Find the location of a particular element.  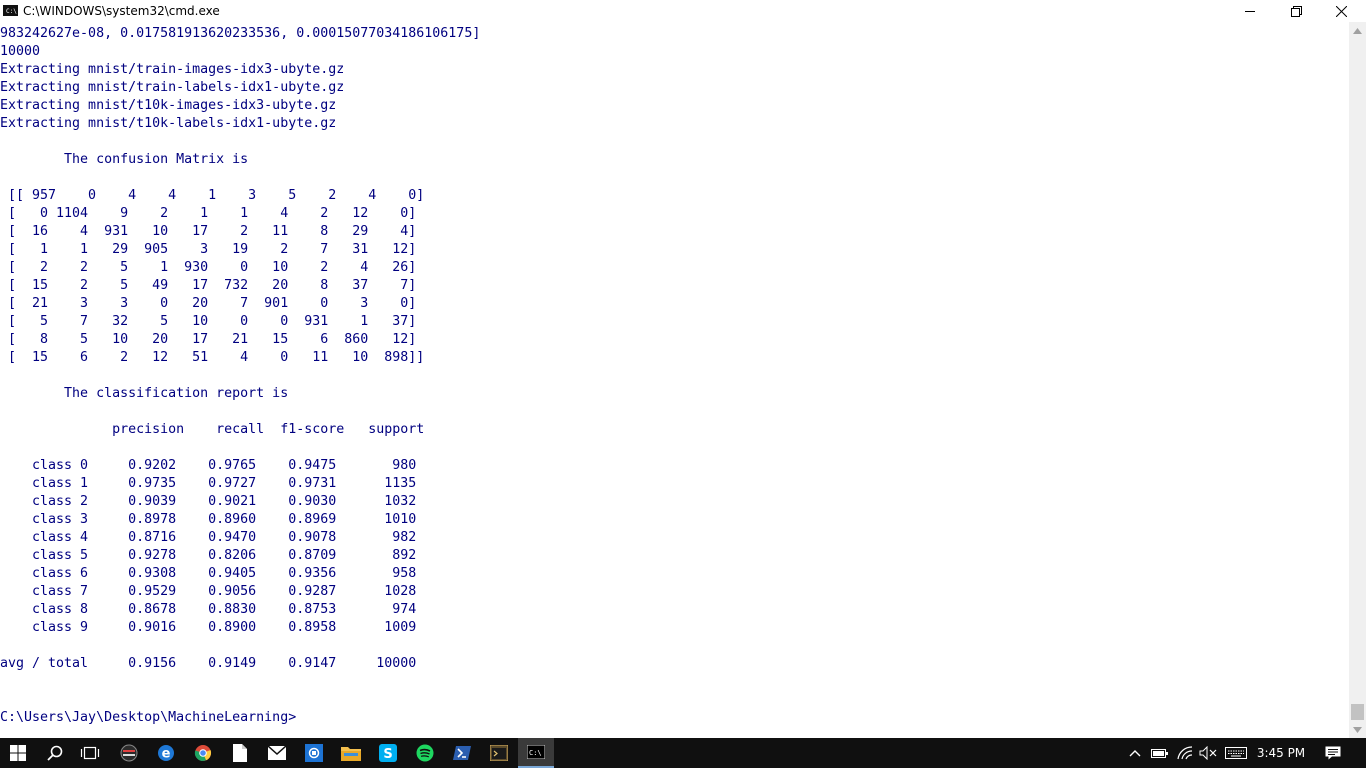

volume-control is located at coordinates (1208, 753).